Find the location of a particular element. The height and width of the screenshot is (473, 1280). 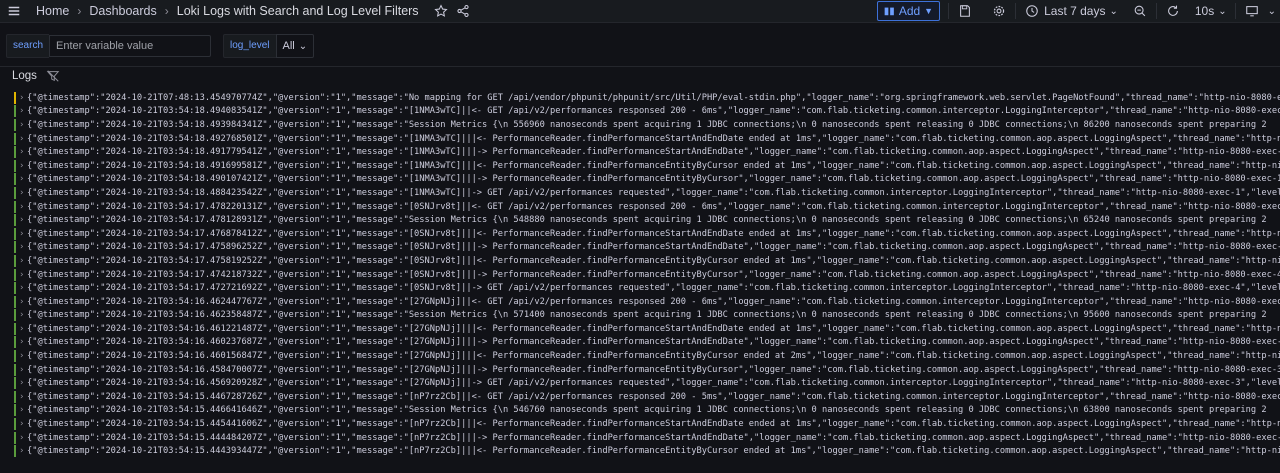

time-range-picker: Last 7 days ⌄ is located at coordinates (1071, 11).